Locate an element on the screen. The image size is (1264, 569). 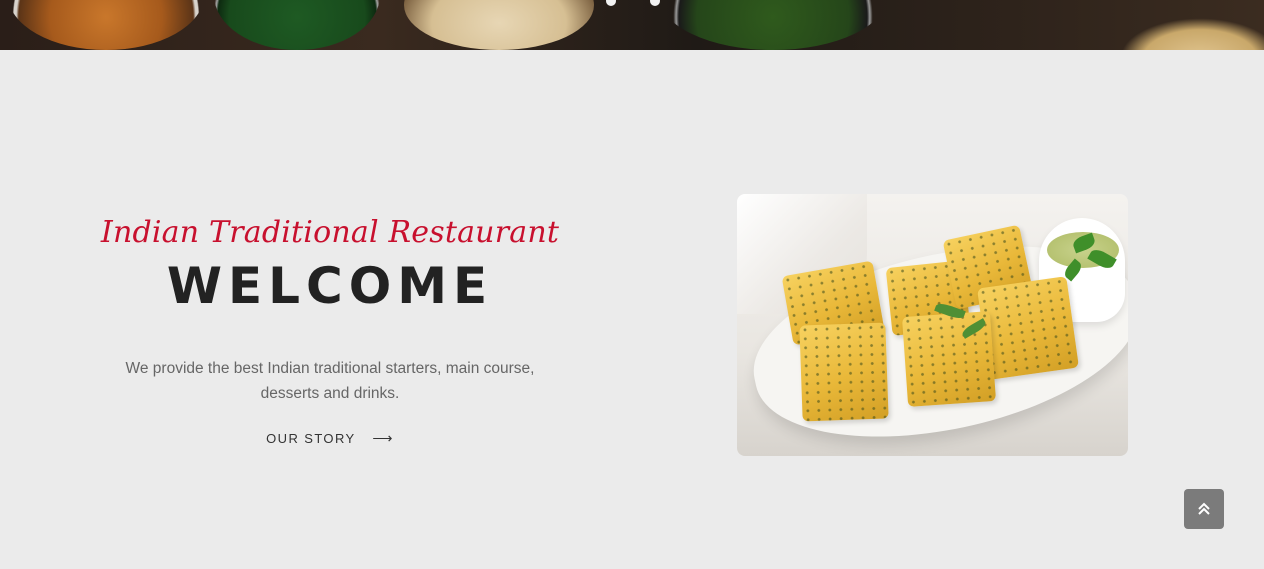
header-food-banner is located at coordinates (632, 25).